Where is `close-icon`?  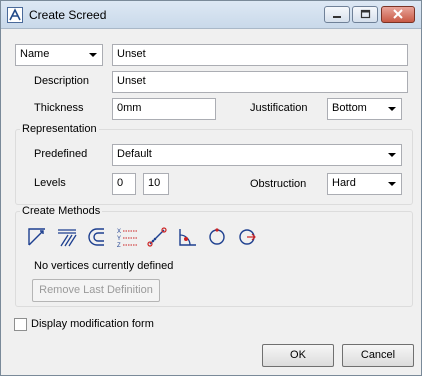
close-icon is located at coordinates (398, 14).